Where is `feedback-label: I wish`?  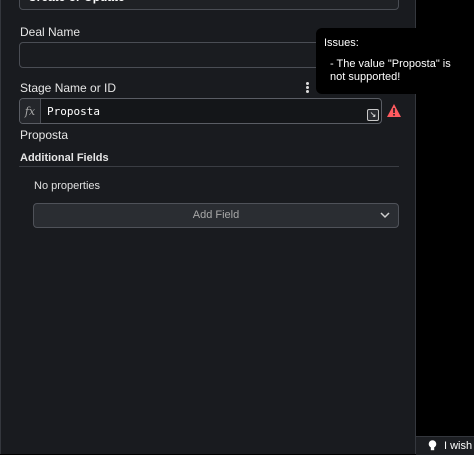 feedback-label: I wish is located at coordinates (458, 446).